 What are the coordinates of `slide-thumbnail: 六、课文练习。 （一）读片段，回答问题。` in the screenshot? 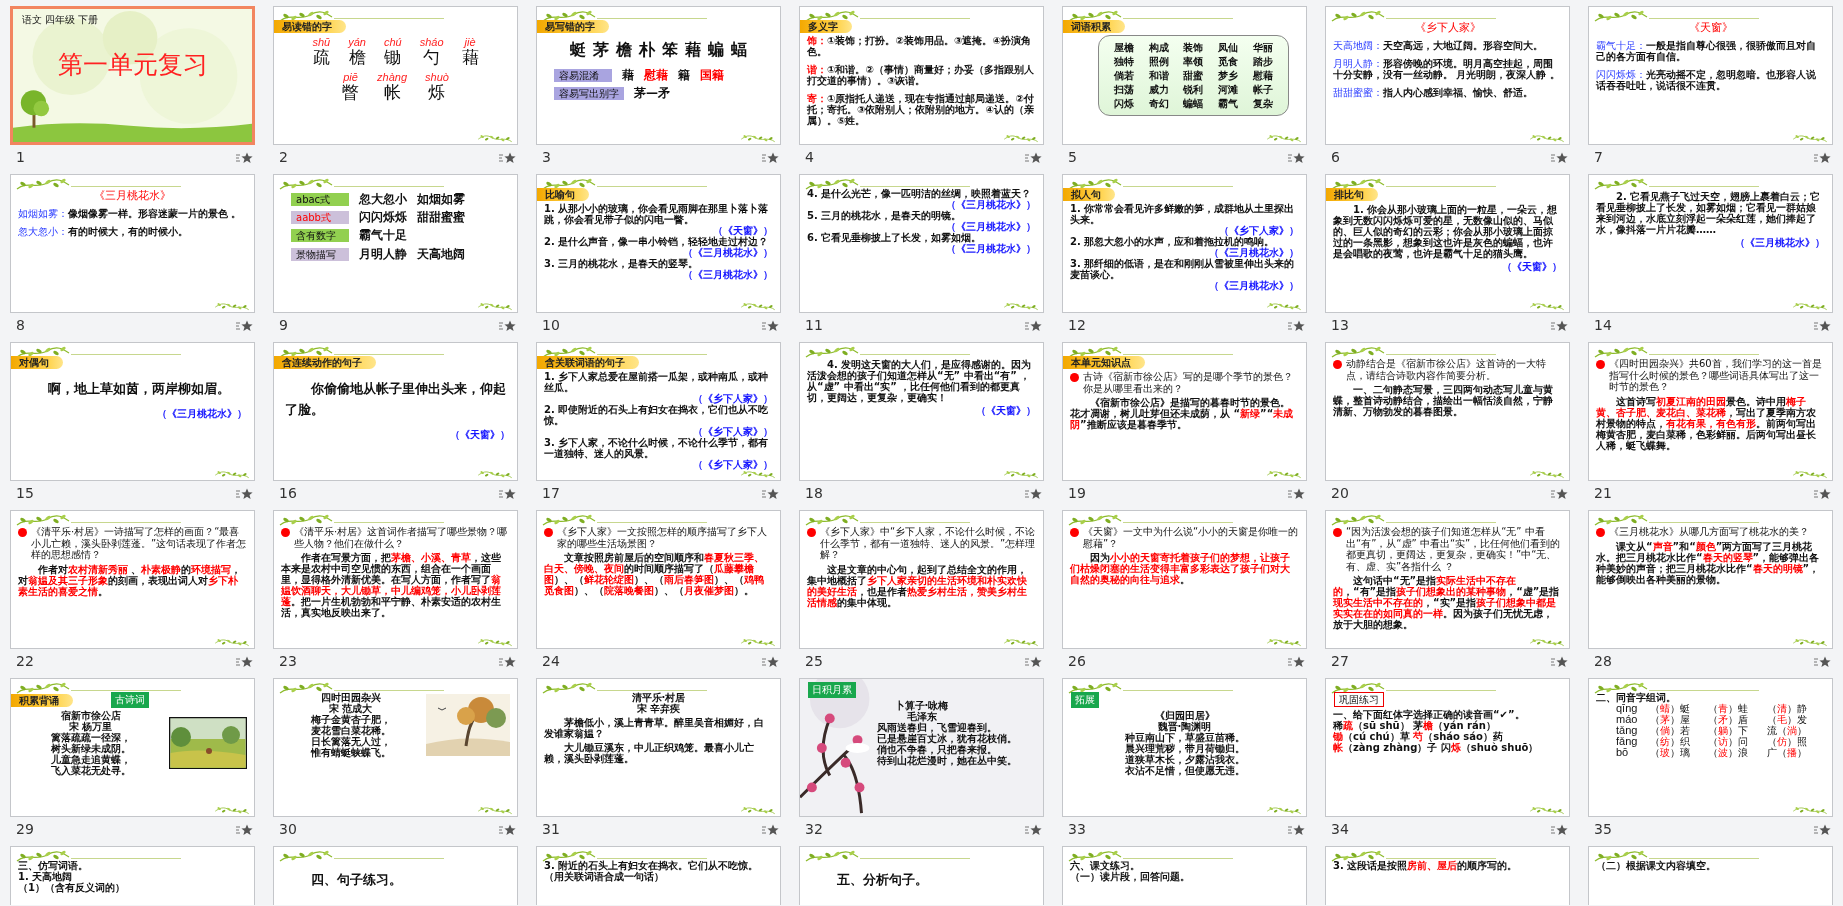 It's located at (1184, 875).